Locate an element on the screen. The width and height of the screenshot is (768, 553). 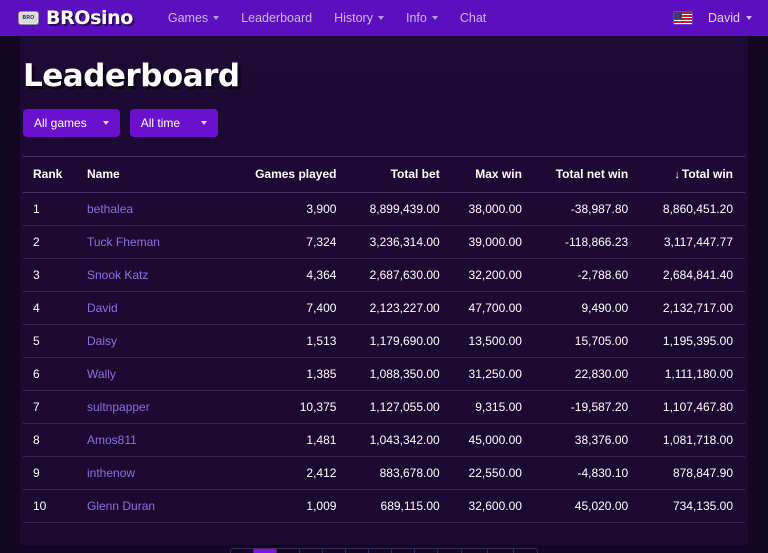
cell-games-played: 1,385 is located at coordinates (284, 374).